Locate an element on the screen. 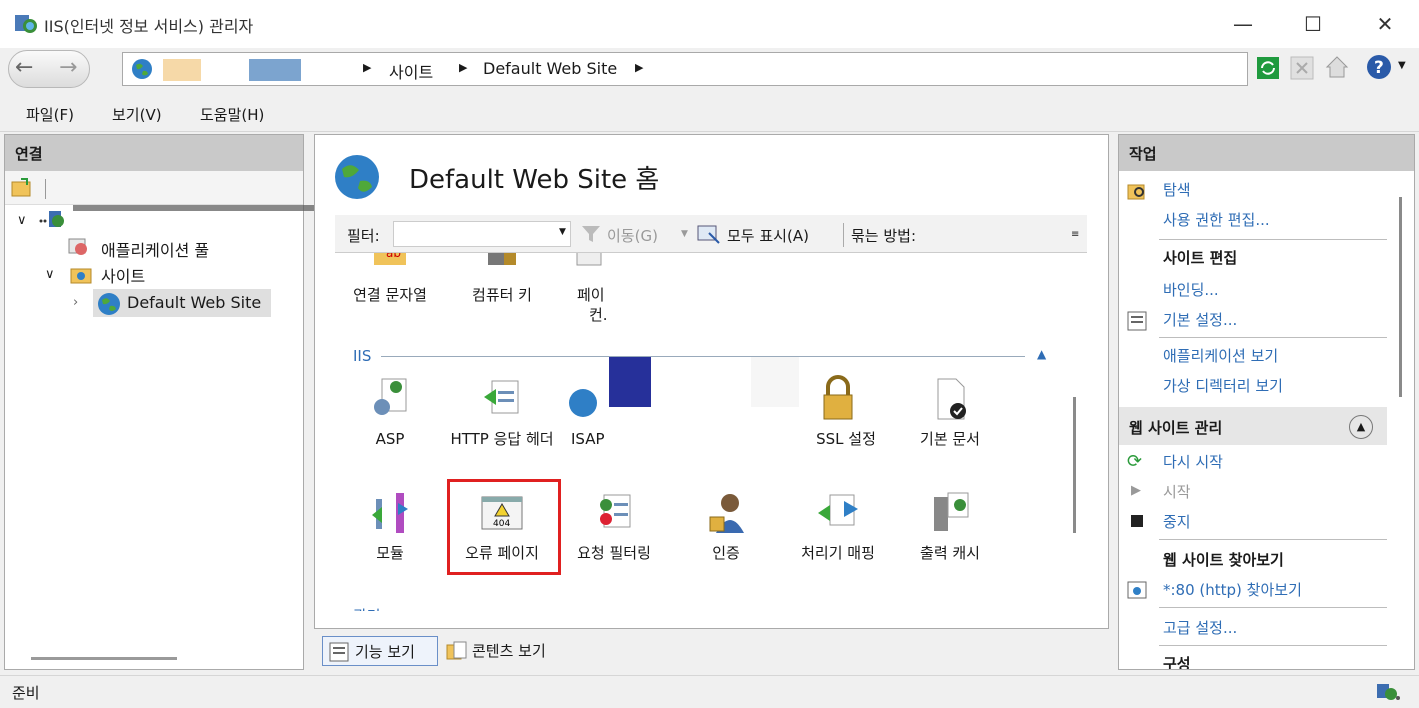 This screenshot has width=1419, height=708. collapse-section-icon: ▲ is located at coordinates (1361, 427).